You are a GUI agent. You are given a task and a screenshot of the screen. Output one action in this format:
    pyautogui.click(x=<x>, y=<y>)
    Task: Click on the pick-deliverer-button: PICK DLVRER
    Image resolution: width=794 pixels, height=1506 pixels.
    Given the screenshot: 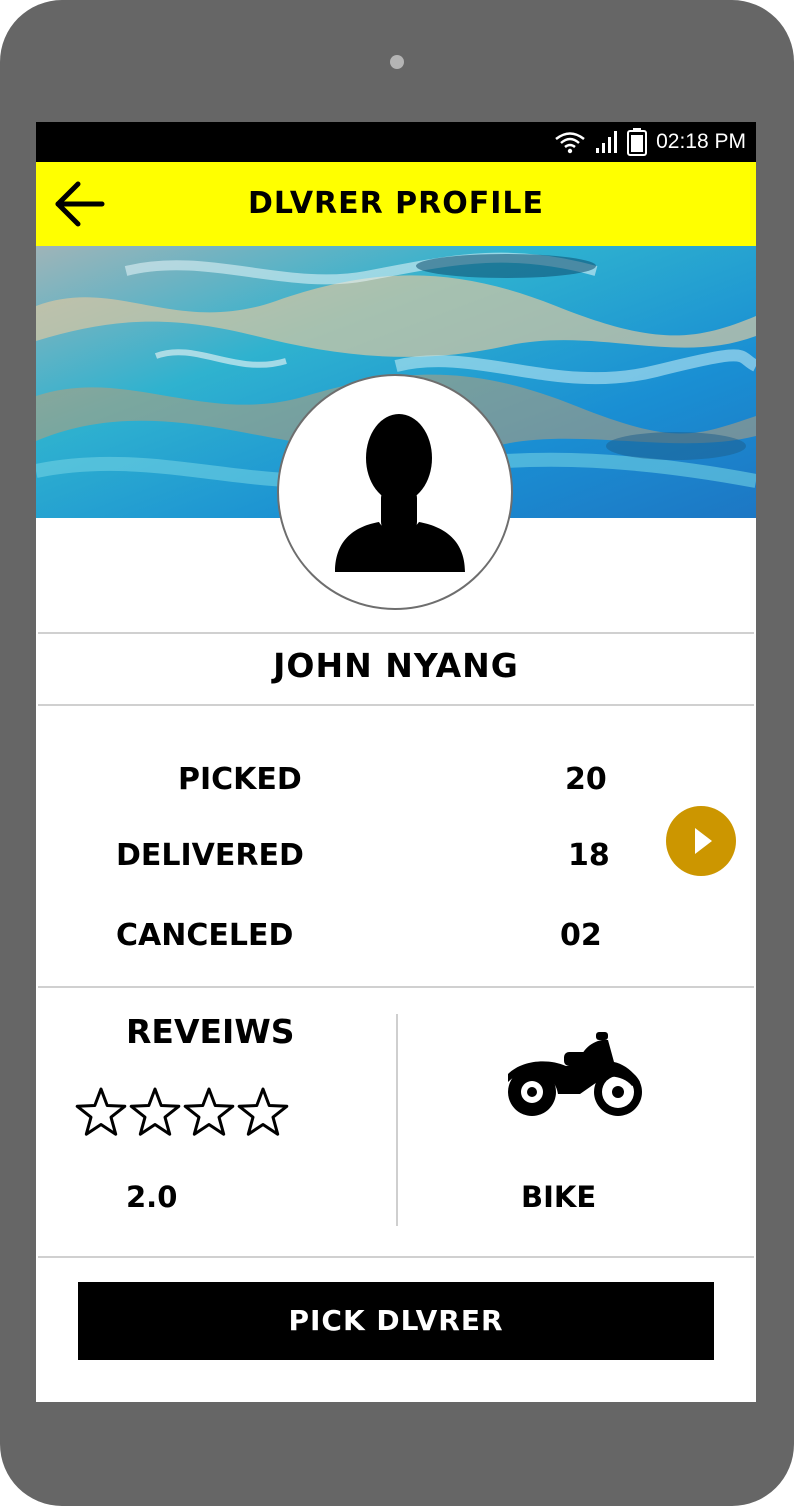 What is the action you would take?
    pyautogui.click(x=396, y=1321)
    